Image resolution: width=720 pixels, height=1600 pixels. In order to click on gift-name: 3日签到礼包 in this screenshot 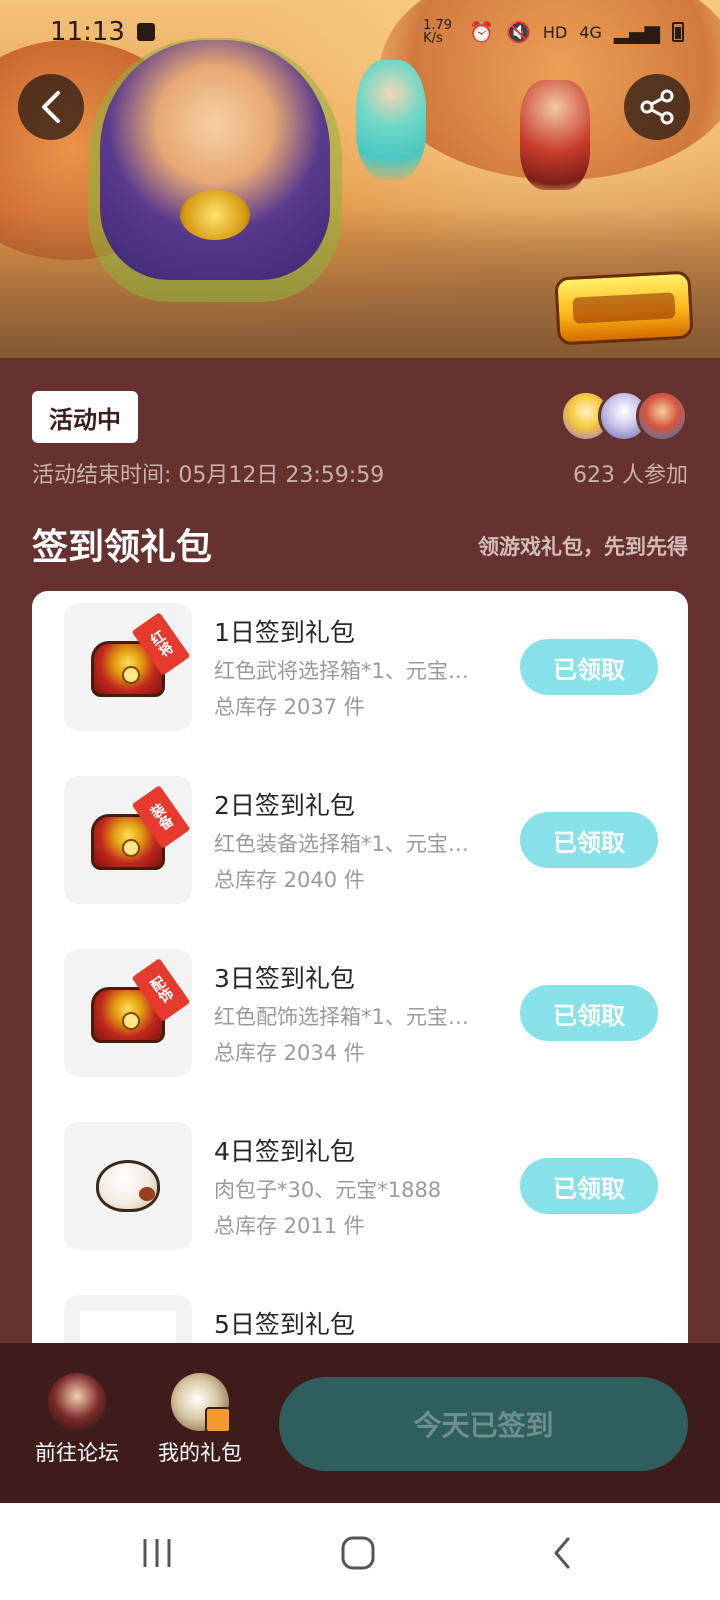, I will do `click(284, 978)`.